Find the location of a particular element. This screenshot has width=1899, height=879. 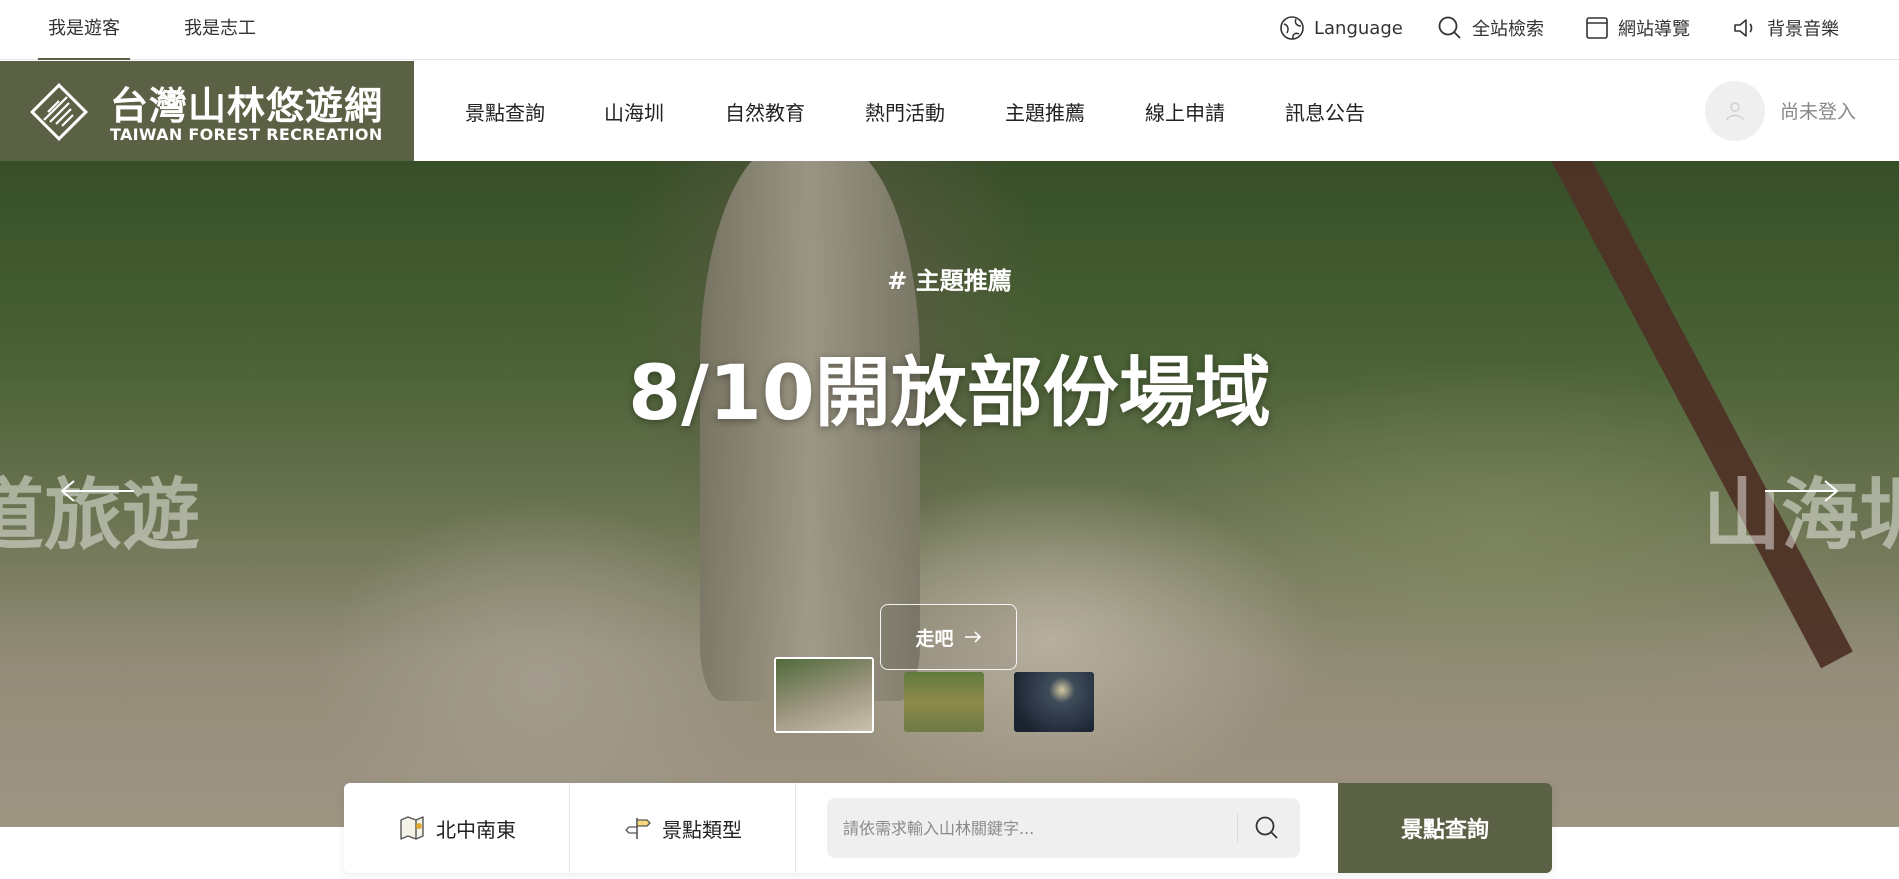

user-icon is located at coordinates (1735, 111).